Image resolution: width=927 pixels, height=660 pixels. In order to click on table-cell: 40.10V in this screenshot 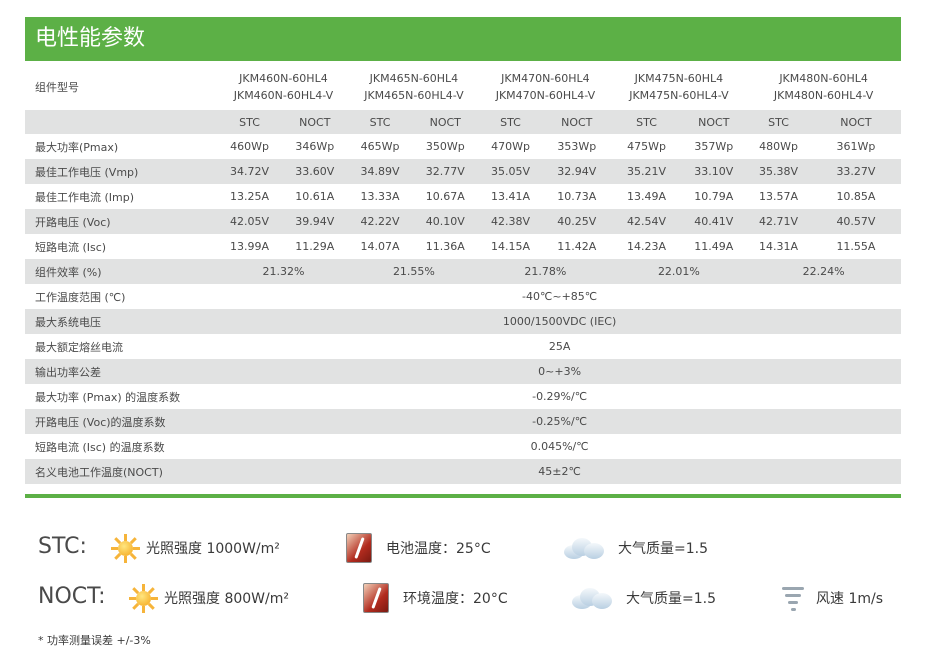, I will do `click(445, 221)`.